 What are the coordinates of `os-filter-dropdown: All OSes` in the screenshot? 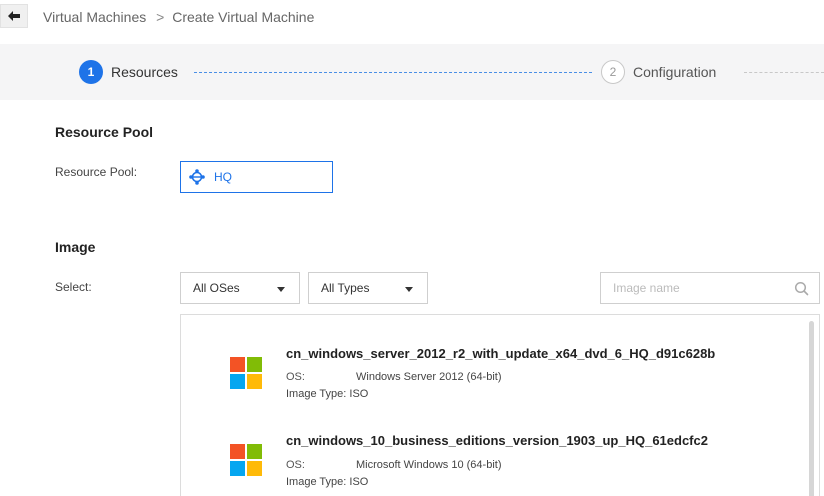 It's located at (240, 288).